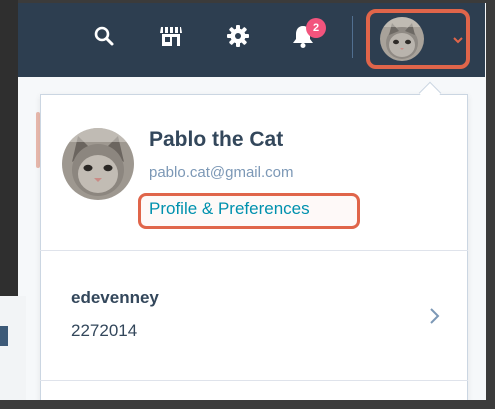  What do you see at coordinates (115, 297) in the screenshot?
I see `account-name: edevenney` at bounding box center [115, 297].